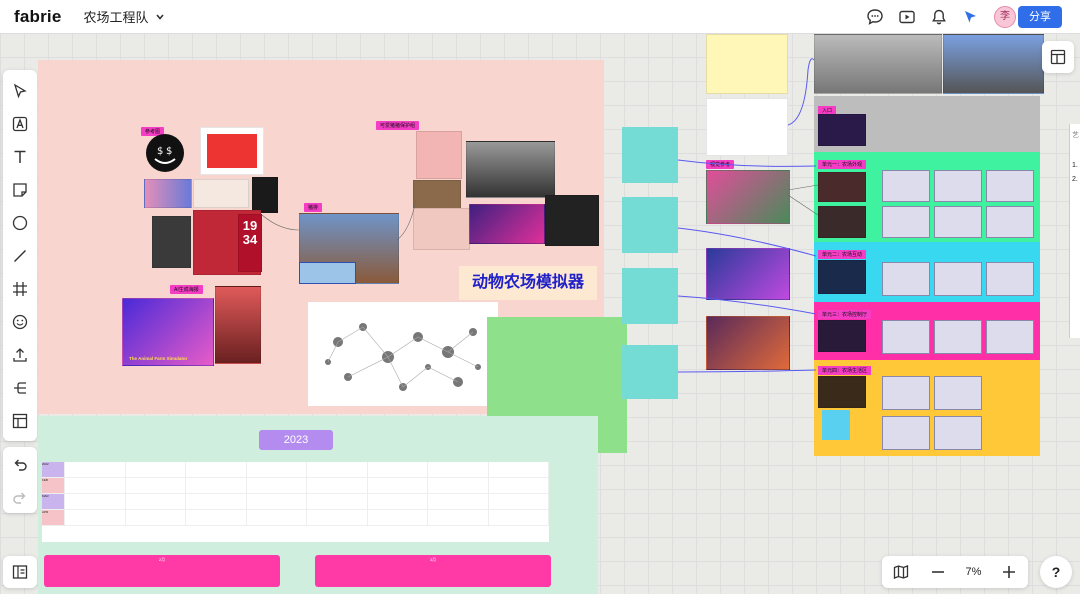 This screenshot has width=1080, height=594. I want to click on section-tag-unit-2: 单元二：农场互动, so click(842, 254).